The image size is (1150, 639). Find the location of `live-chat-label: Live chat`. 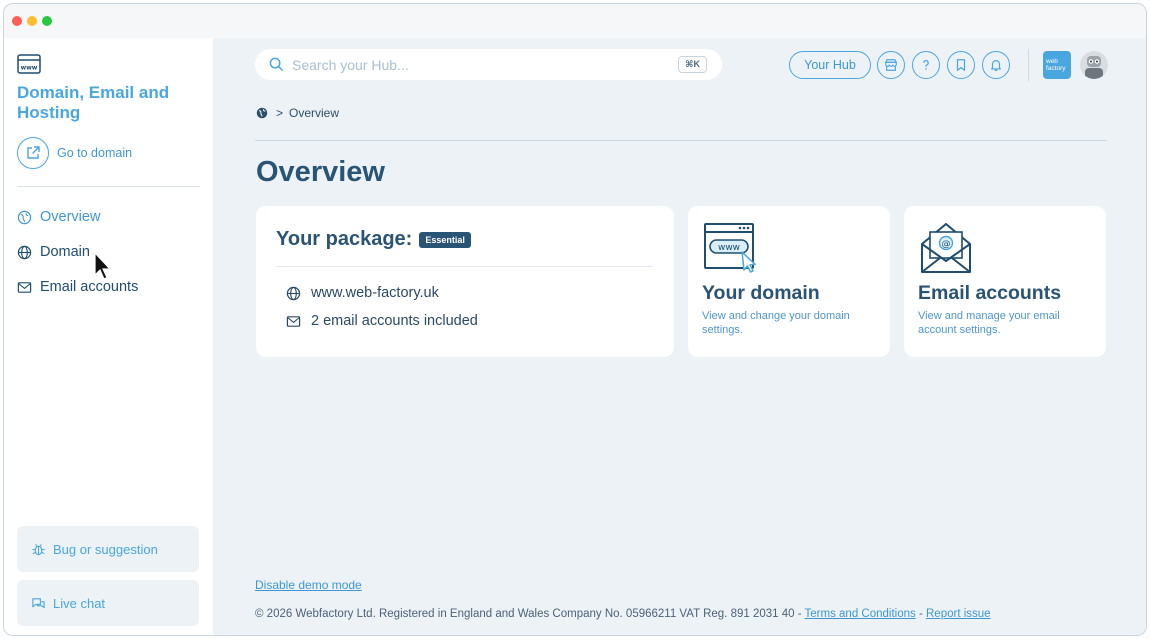

live-chat-label: Live chat is located at coordinates (79, 603).